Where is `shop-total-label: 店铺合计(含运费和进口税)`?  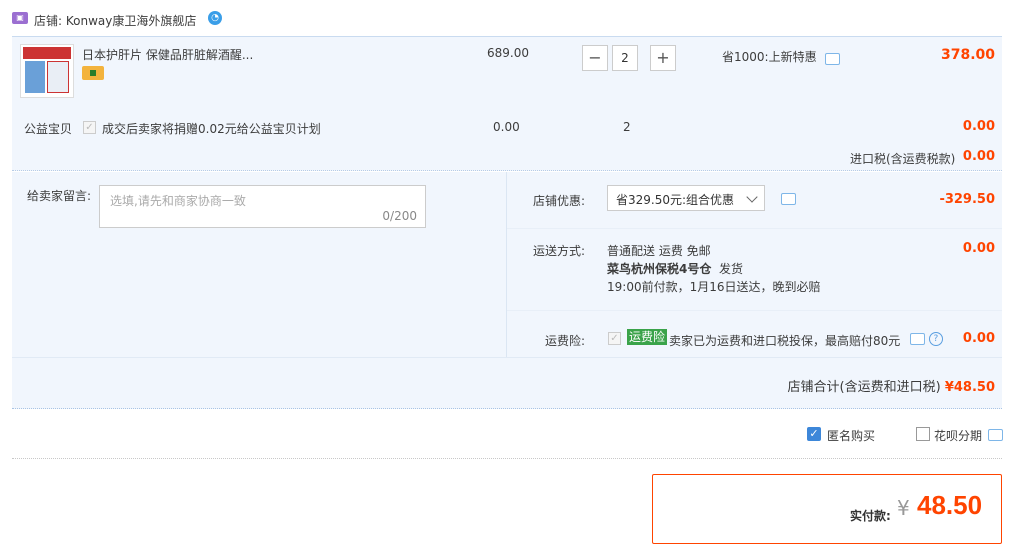
shop-total-label: 店铺合计(含运费和进口税) is located at coordinates (864, 387).